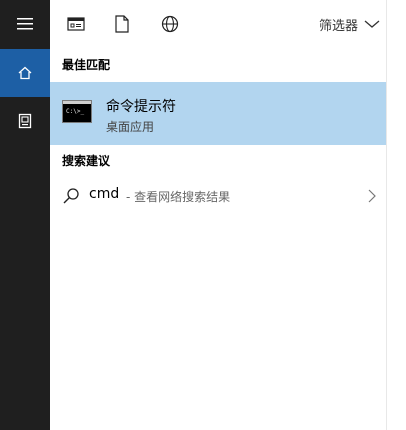  I want to click on best-match-subtitle: 桌面应用, so click(130, 127).